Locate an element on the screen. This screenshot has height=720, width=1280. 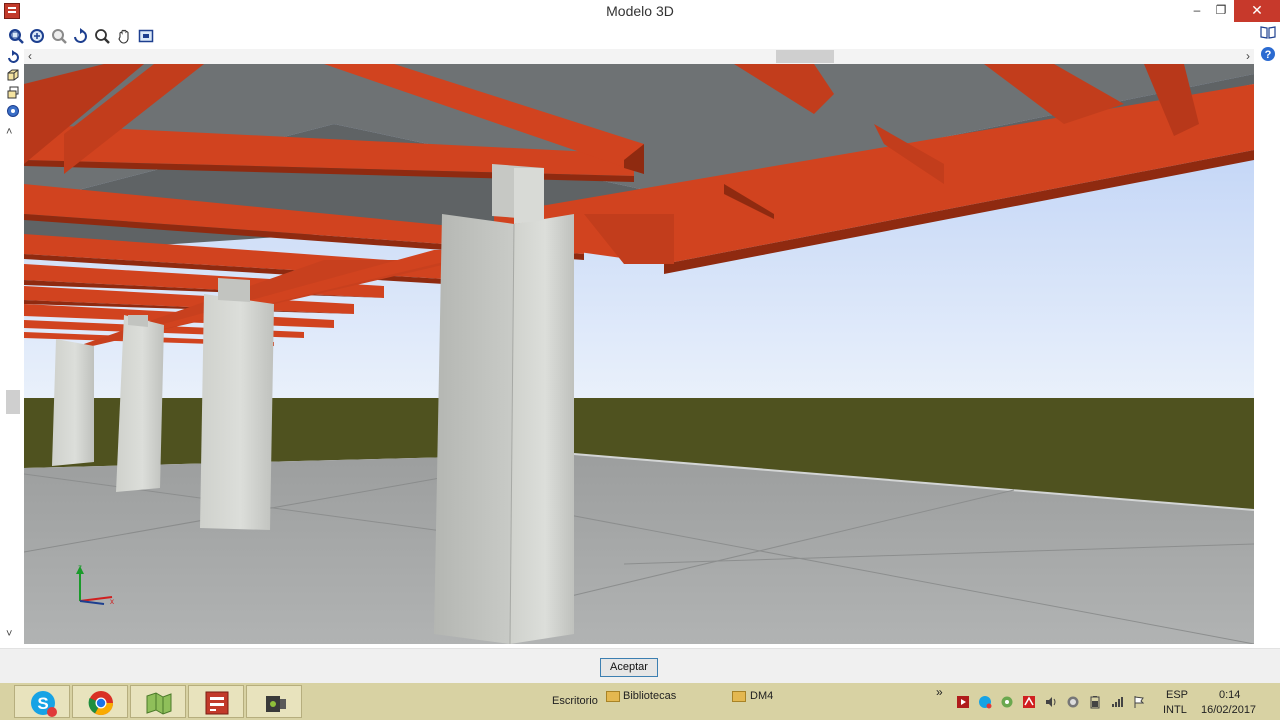
skype-icon: S is located at coordinates (44, 704).